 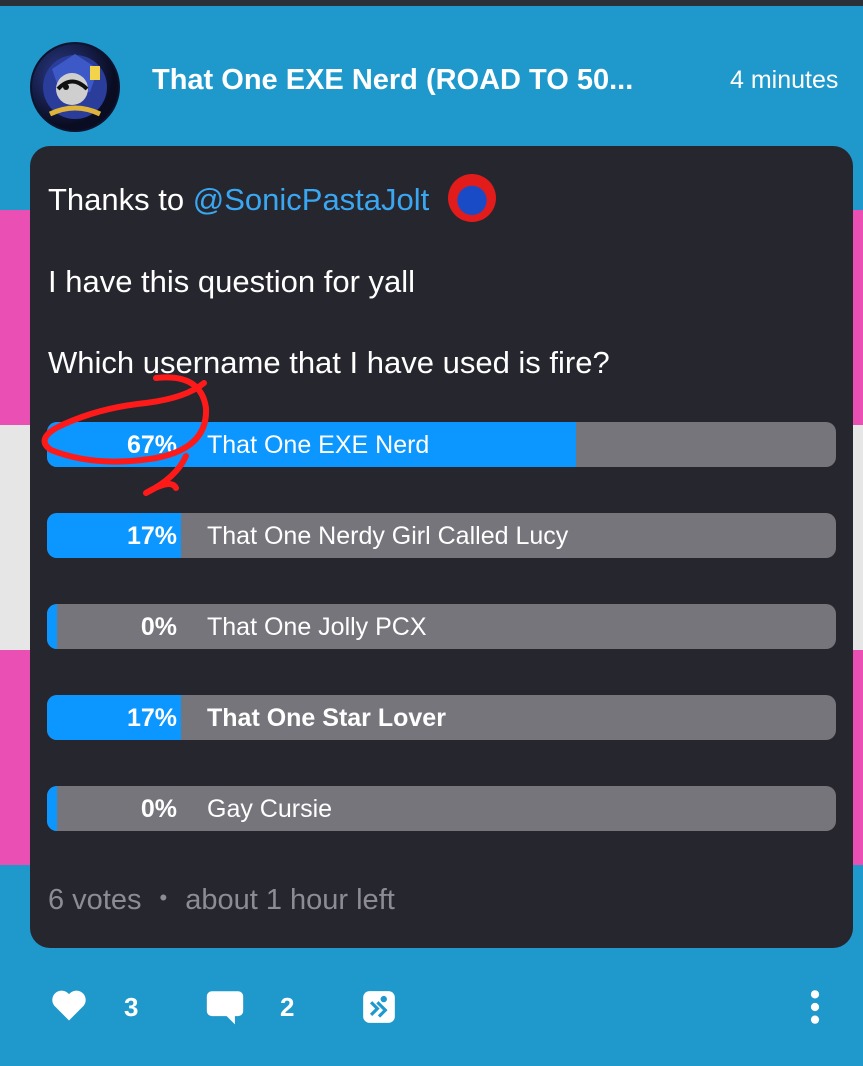 I want to click on mention-avatar, so click(x=471, y=198).